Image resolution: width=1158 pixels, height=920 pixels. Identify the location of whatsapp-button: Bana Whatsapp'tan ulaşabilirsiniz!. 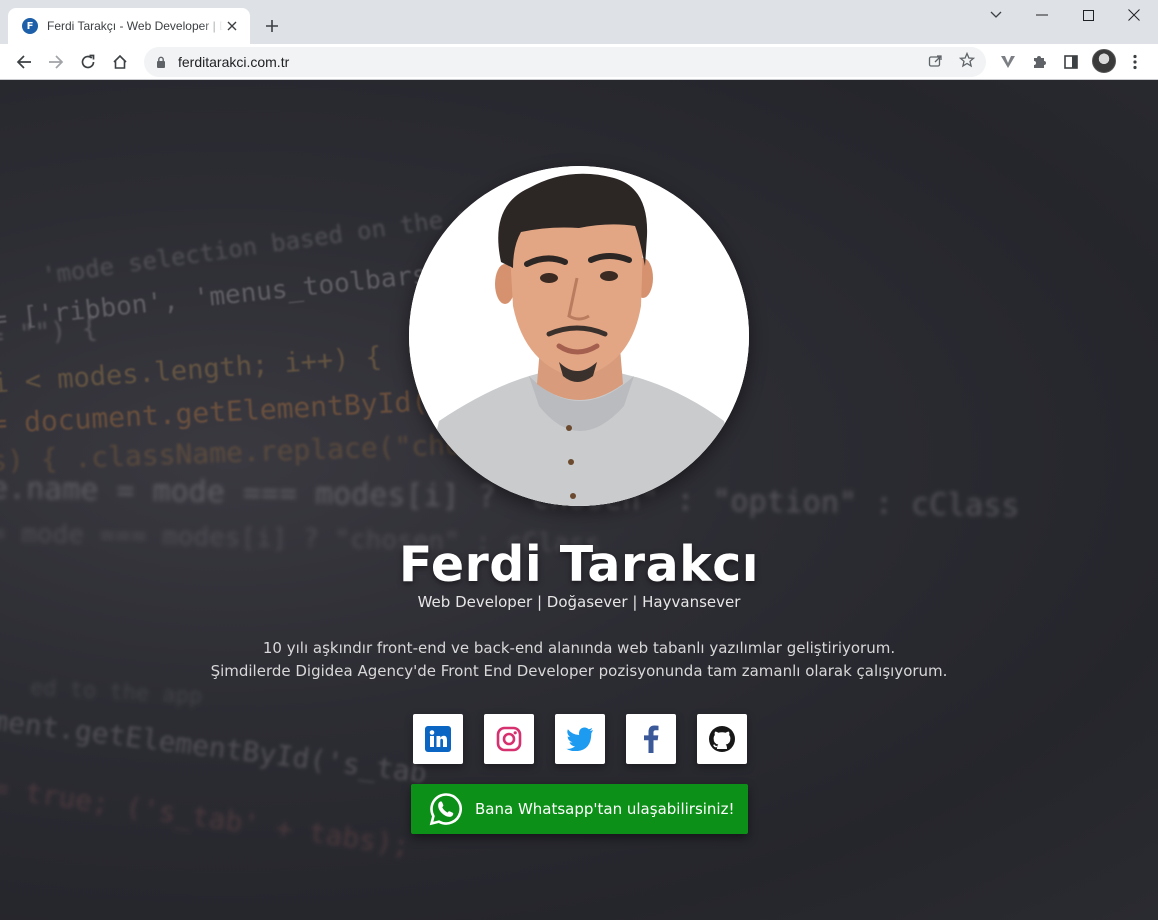
(579, 809).